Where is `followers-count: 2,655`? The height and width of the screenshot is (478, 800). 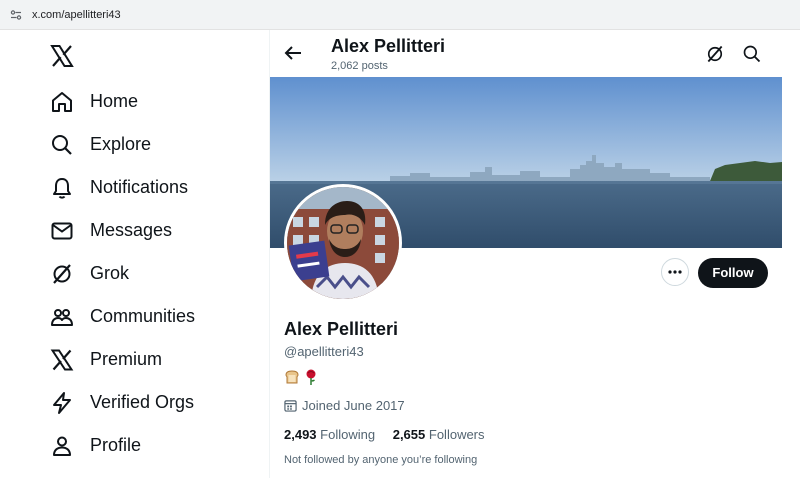 followers-count: 2,655 is located at coordinates (409, 434).